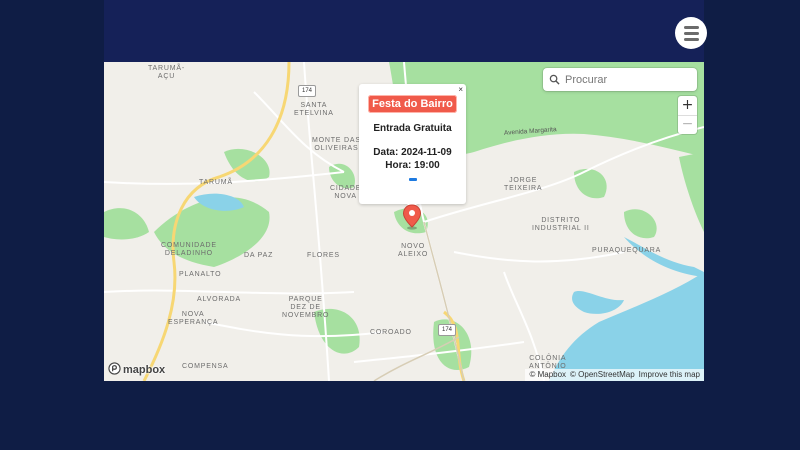 The width and height of the screenshot is (800, 450). Describe the element at coordinates (413, 250) in the screenshot. I see `place-label: NOVO ALEIXO` at that location.